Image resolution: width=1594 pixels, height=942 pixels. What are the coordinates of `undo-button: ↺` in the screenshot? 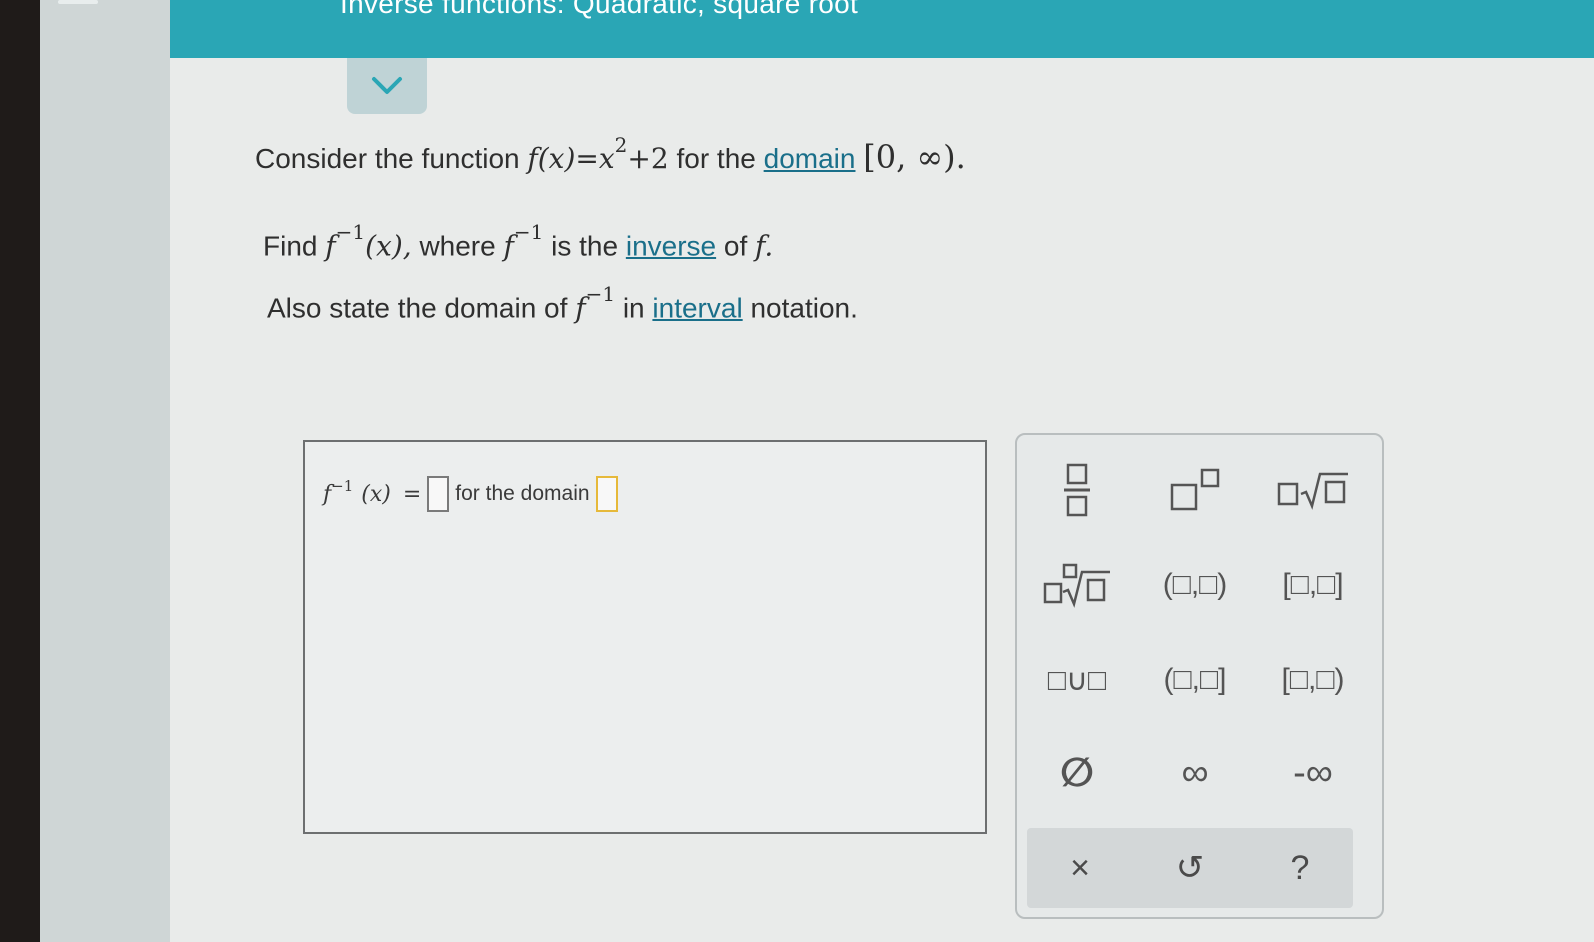 It's located at (1190, 868).